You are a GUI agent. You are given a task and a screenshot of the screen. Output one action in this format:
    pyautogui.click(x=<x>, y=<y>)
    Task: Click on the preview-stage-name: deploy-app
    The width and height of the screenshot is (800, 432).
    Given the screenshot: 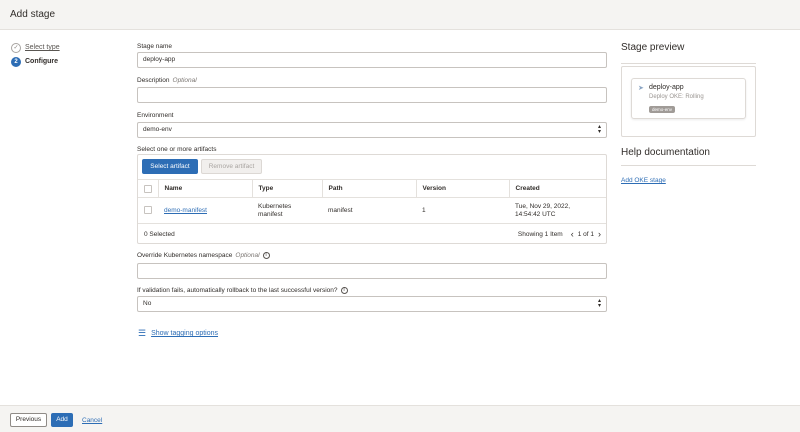 What is the action you would take?
    pyautogui.click(x=666, y=87)
    